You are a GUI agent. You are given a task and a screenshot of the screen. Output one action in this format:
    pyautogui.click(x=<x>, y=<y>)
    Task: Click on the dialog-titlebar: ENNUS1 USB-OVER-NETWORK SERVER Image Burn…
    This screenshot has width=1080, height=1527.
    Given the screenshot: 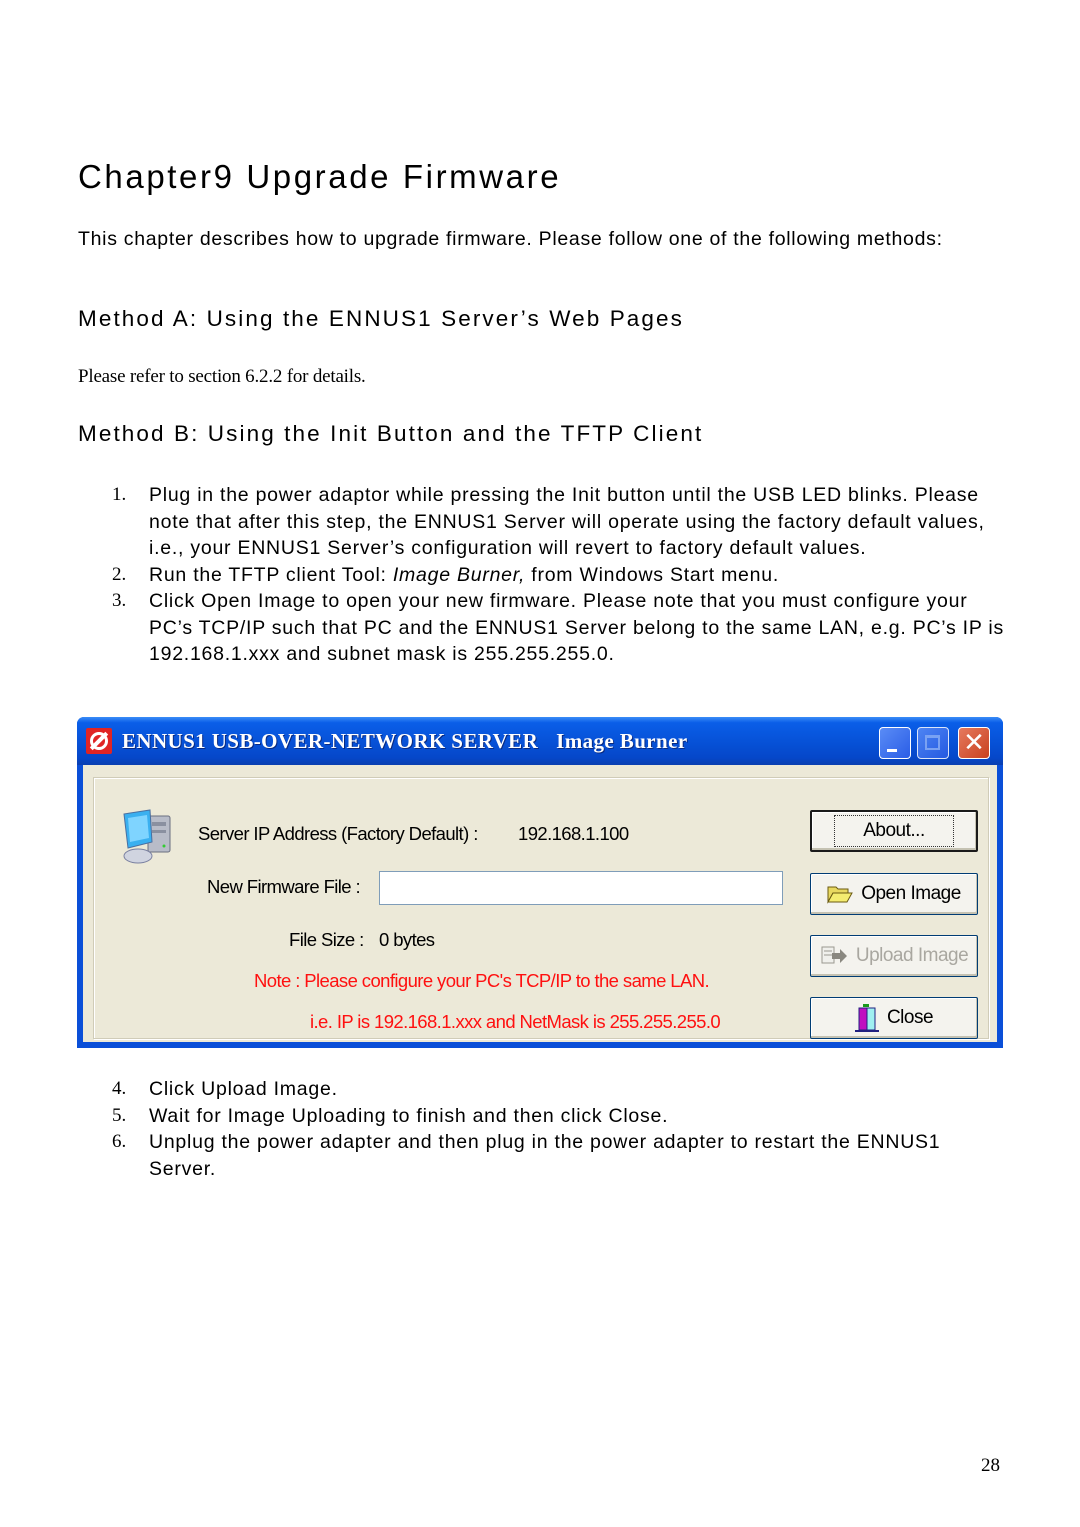 What is the action you would take?
    pyautogui.click(x=540, y=741)
    